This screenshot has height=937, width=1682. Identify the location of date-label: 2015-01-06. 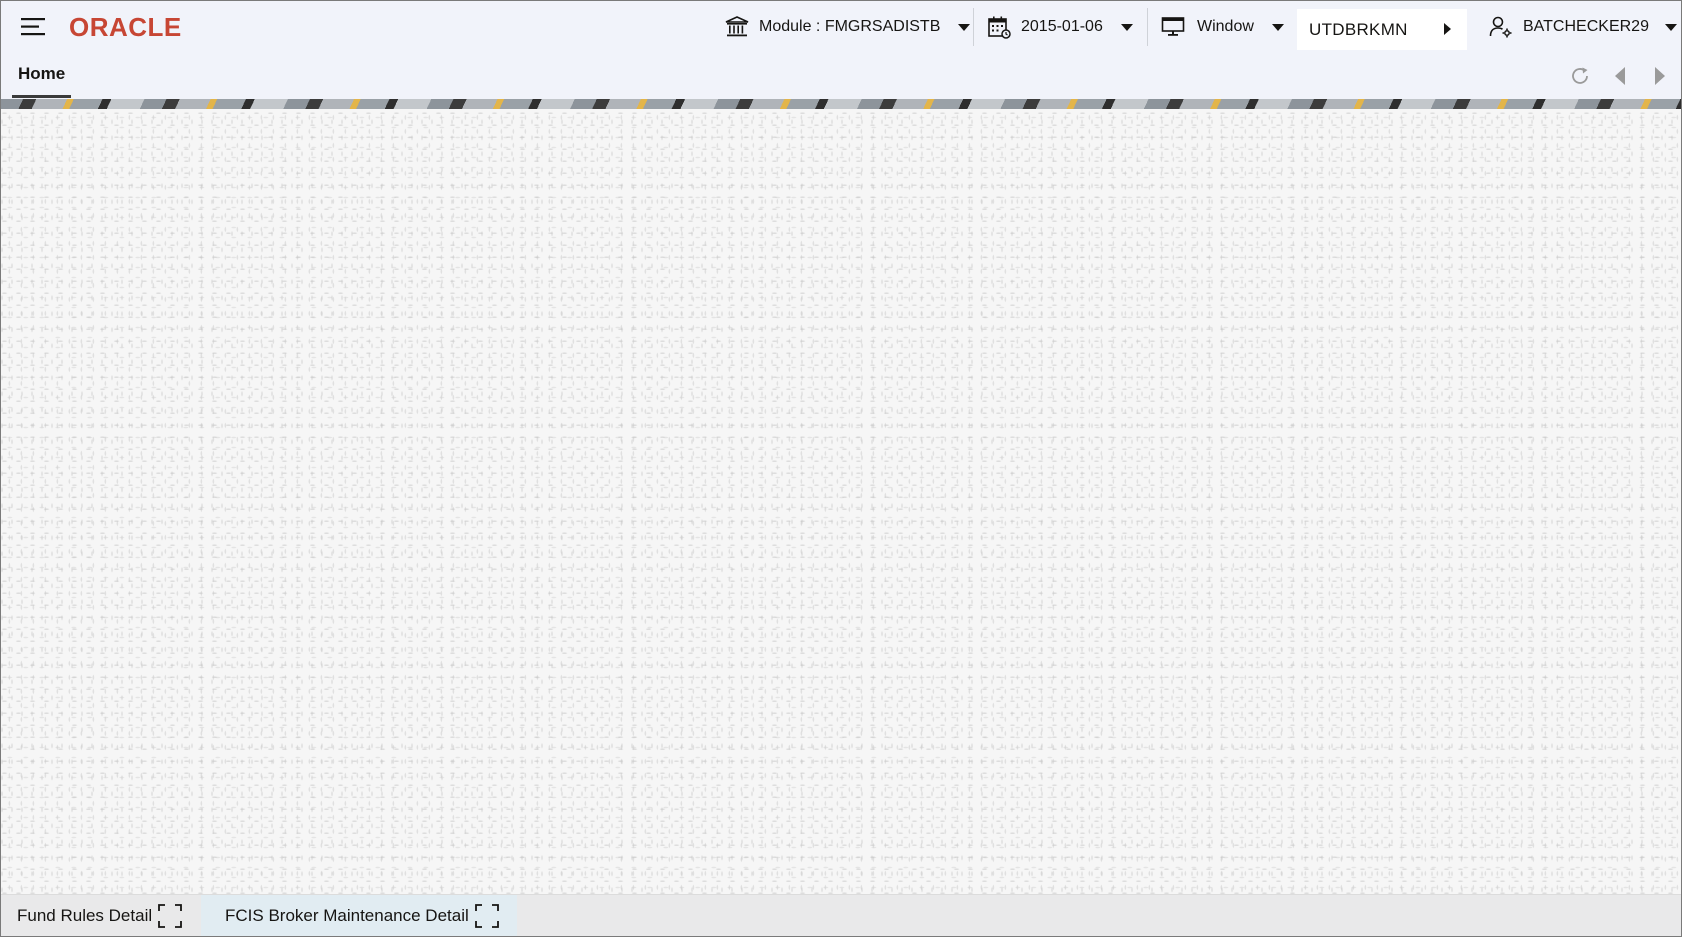
(1062, 26).